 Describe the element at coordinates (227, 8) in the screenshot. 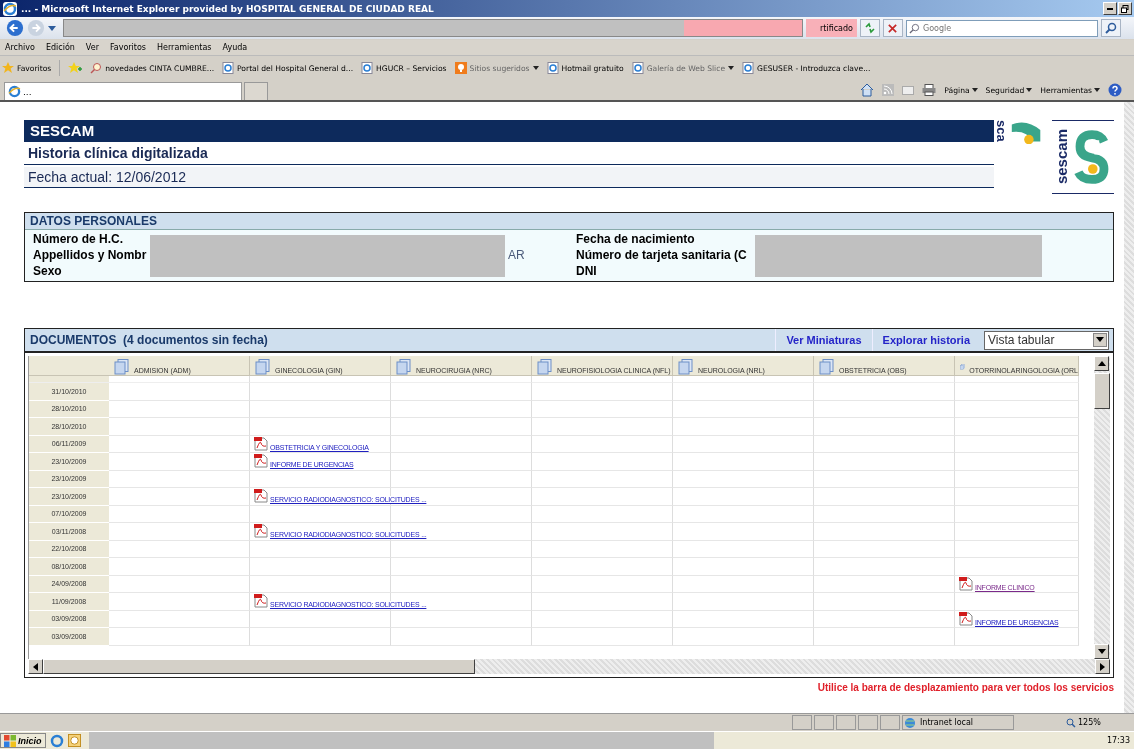

I see `window-title: ... - Microsoft Internet Explorer provided by HOSPITAL GENERAL DE CIUDAD REAL` at that location.